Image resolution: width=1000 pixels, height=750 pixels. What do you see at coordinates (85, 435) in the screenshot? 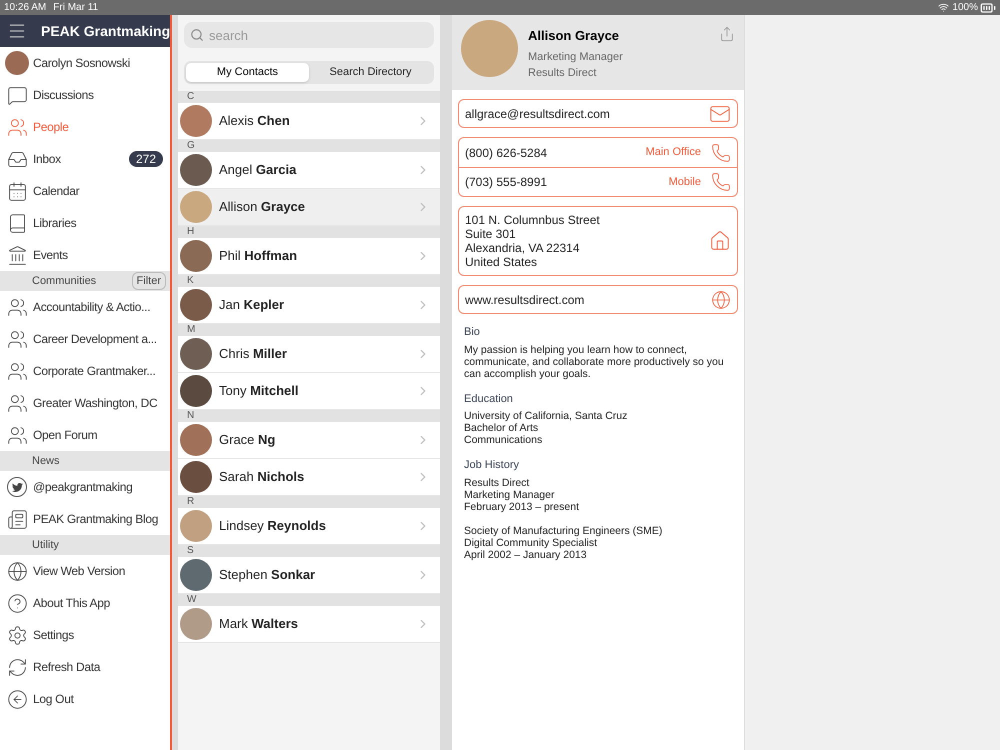
I see `nav-item: Open Forum` at bounding box center [85, 435].